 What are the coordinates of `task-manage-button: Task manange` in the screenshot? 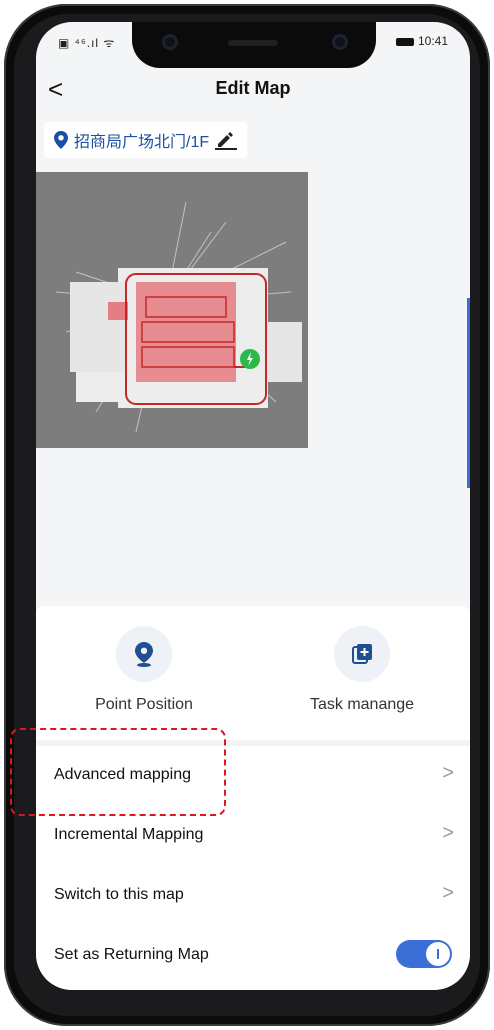 It's located at (362, 670).